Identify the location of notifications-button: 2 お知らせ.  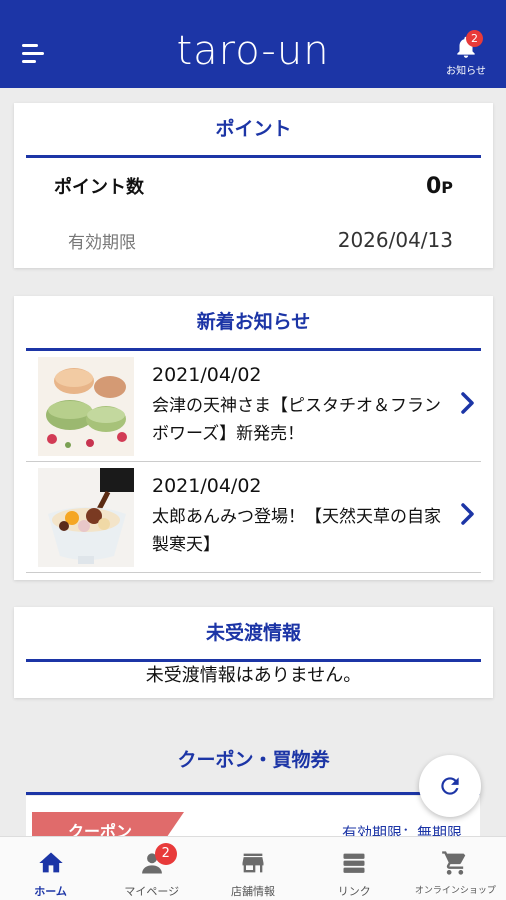
(466, 53).